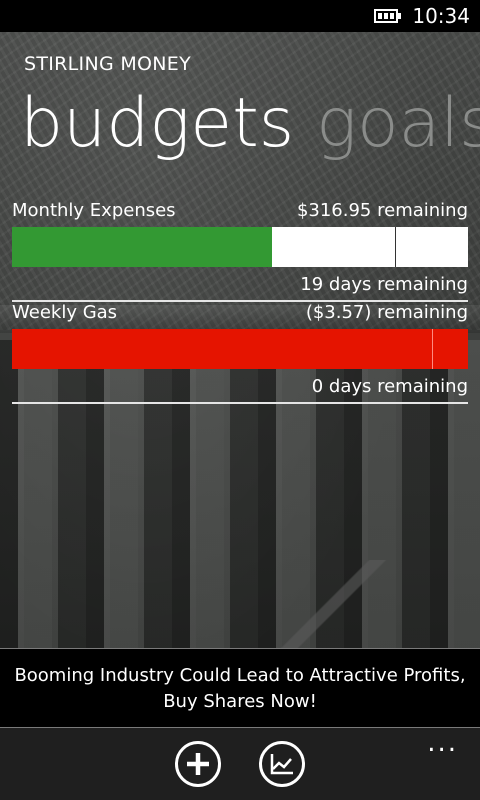  I want to click on chart-icon, so click(282, 764).